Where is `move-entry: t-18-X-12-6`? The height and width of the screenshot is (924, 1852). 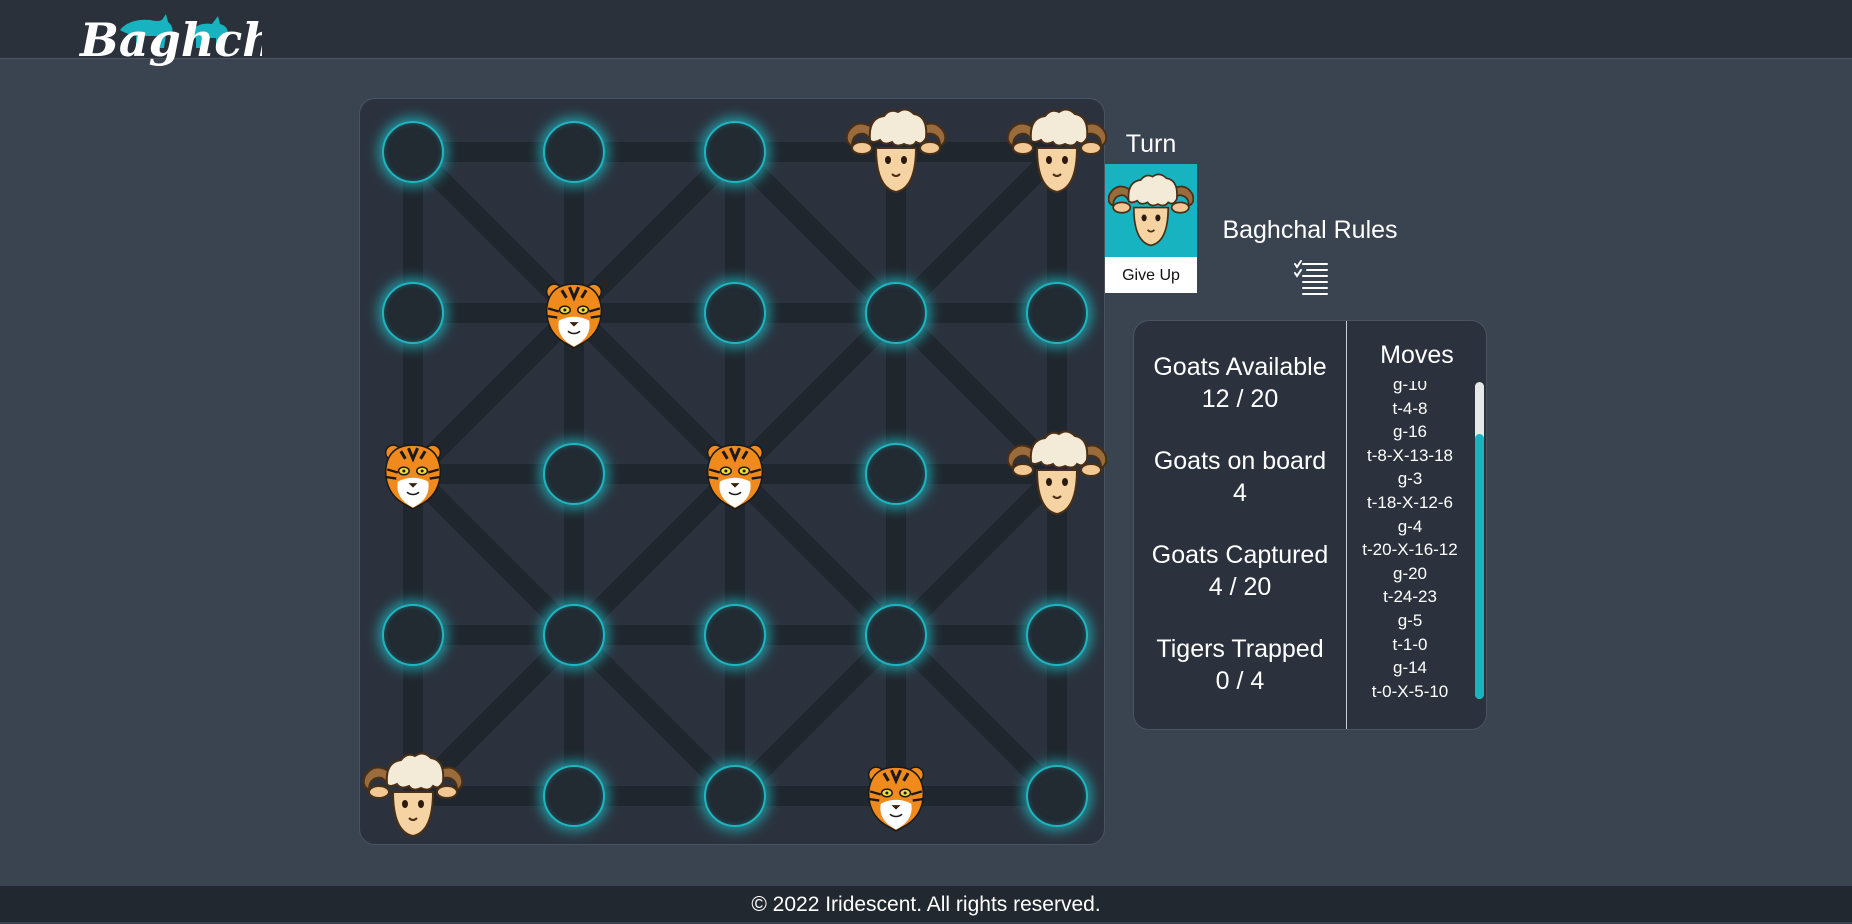 move-entry: t-18-X-12-6 is located at coordinates (1410, 502).